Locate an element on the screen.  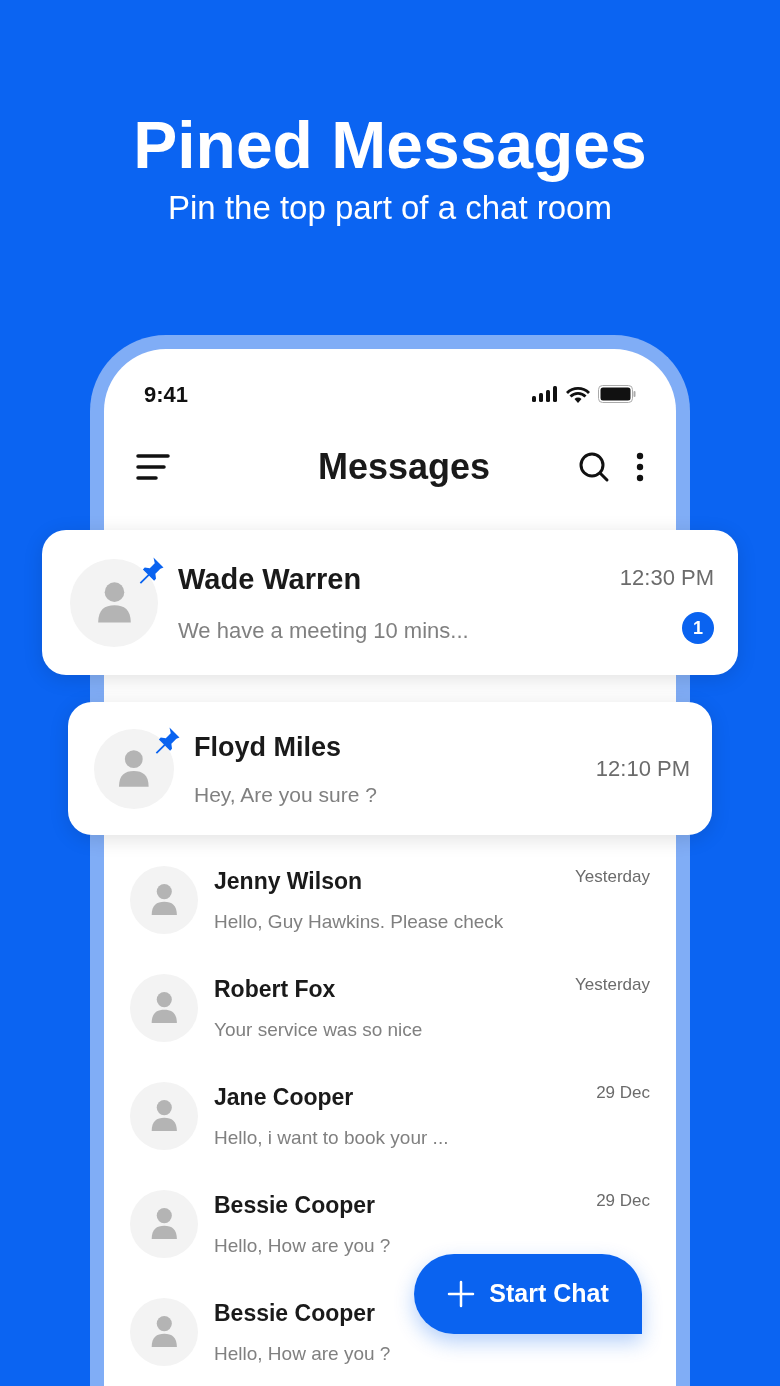
status-time: 9:41 is located at coordinates (166, 394).